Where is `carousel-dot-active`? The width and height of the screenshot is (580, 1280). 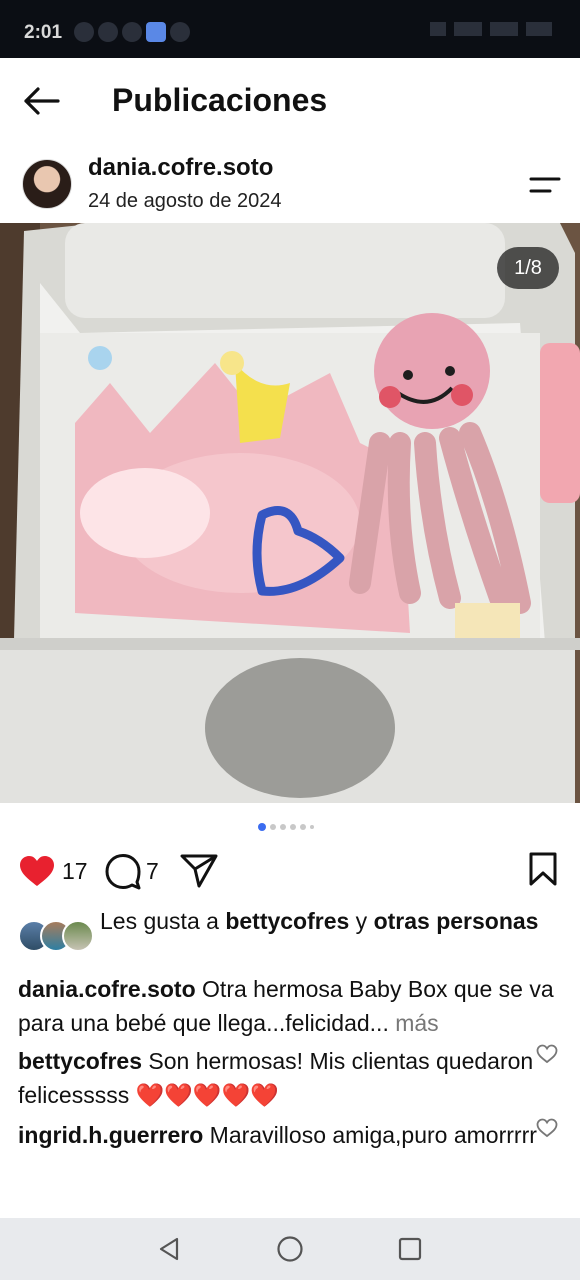 carousel-dot-active is located at coordinates (262, 827).